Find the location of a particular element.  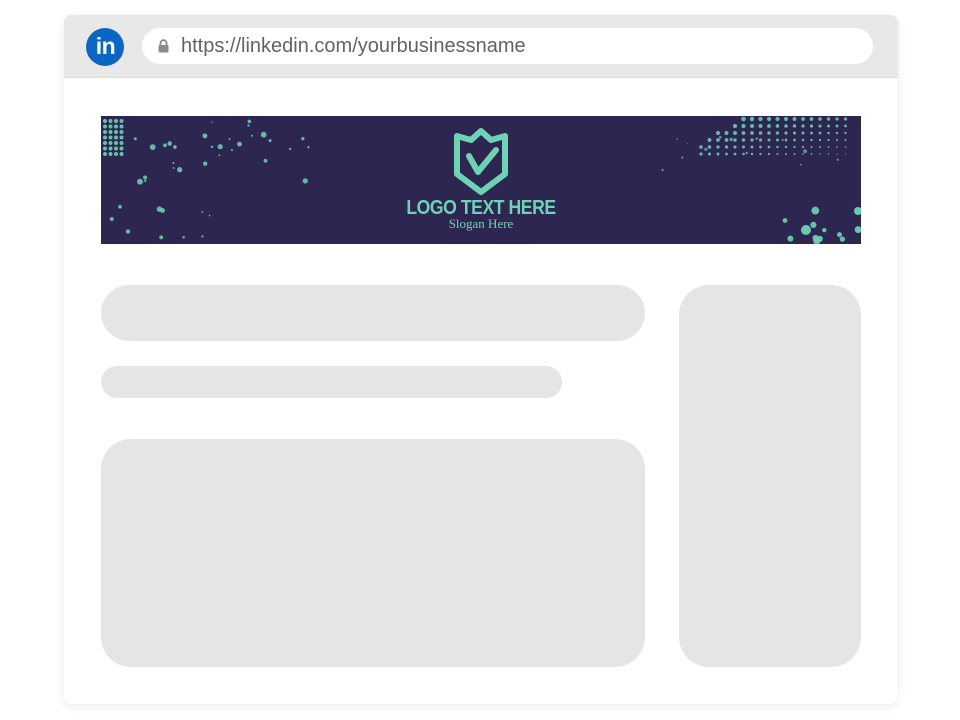

browser-toolbar: in https://linkedin.com/yourbusinessname is located at coordinates (481, 46).